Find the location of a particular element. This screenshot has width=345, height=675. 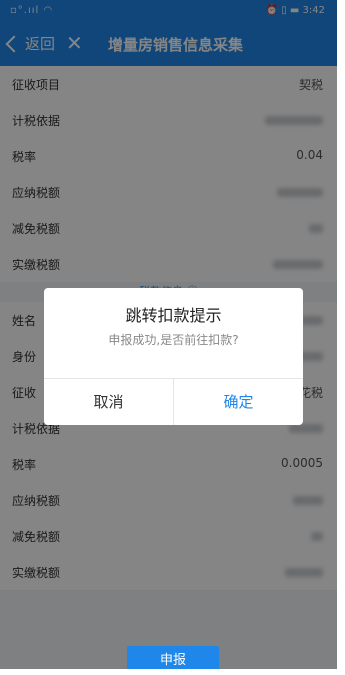

cancel-button: 取消 is located at coordinates (108, 402).